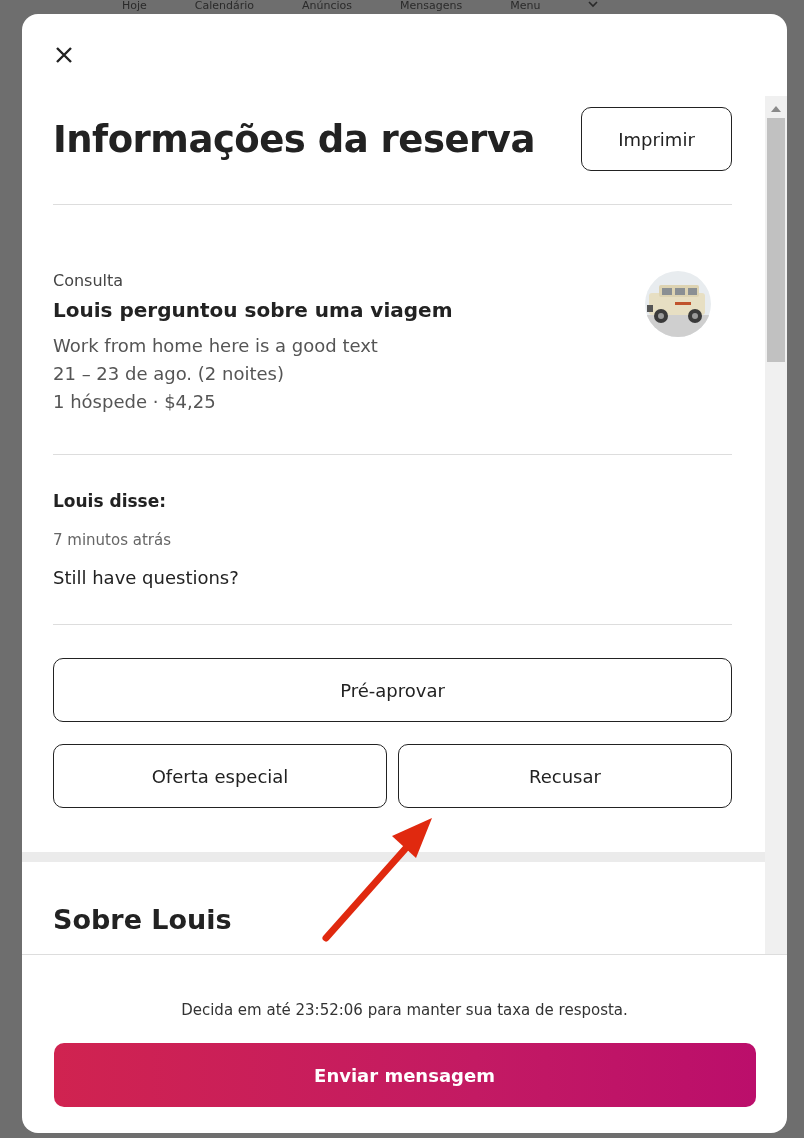  Describe the element at coordinates (169, 374) in the screenshot. I see `trip-detail: 21 – 23 de ago. (2 noites)` at that location.